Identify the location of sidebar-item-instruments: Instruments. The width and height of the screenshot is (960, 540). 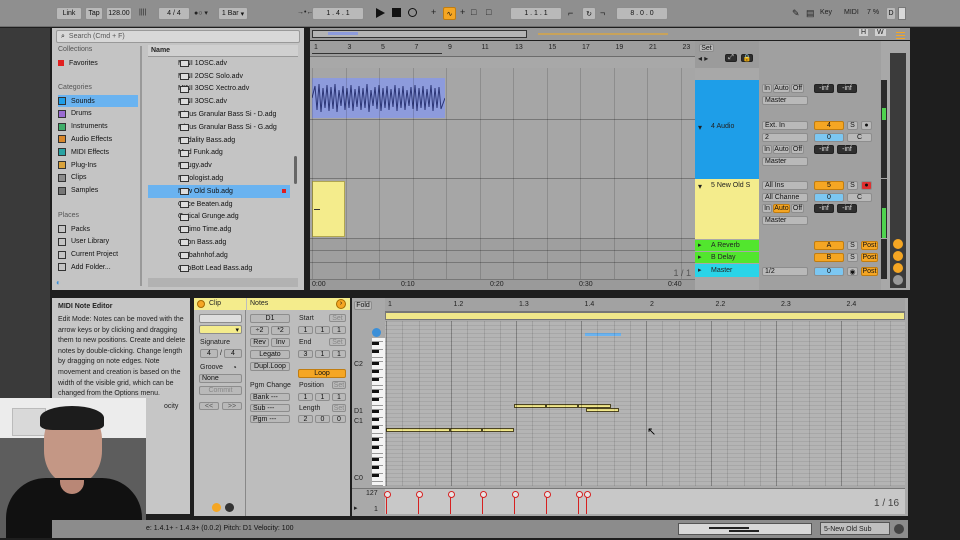
(98, 127).